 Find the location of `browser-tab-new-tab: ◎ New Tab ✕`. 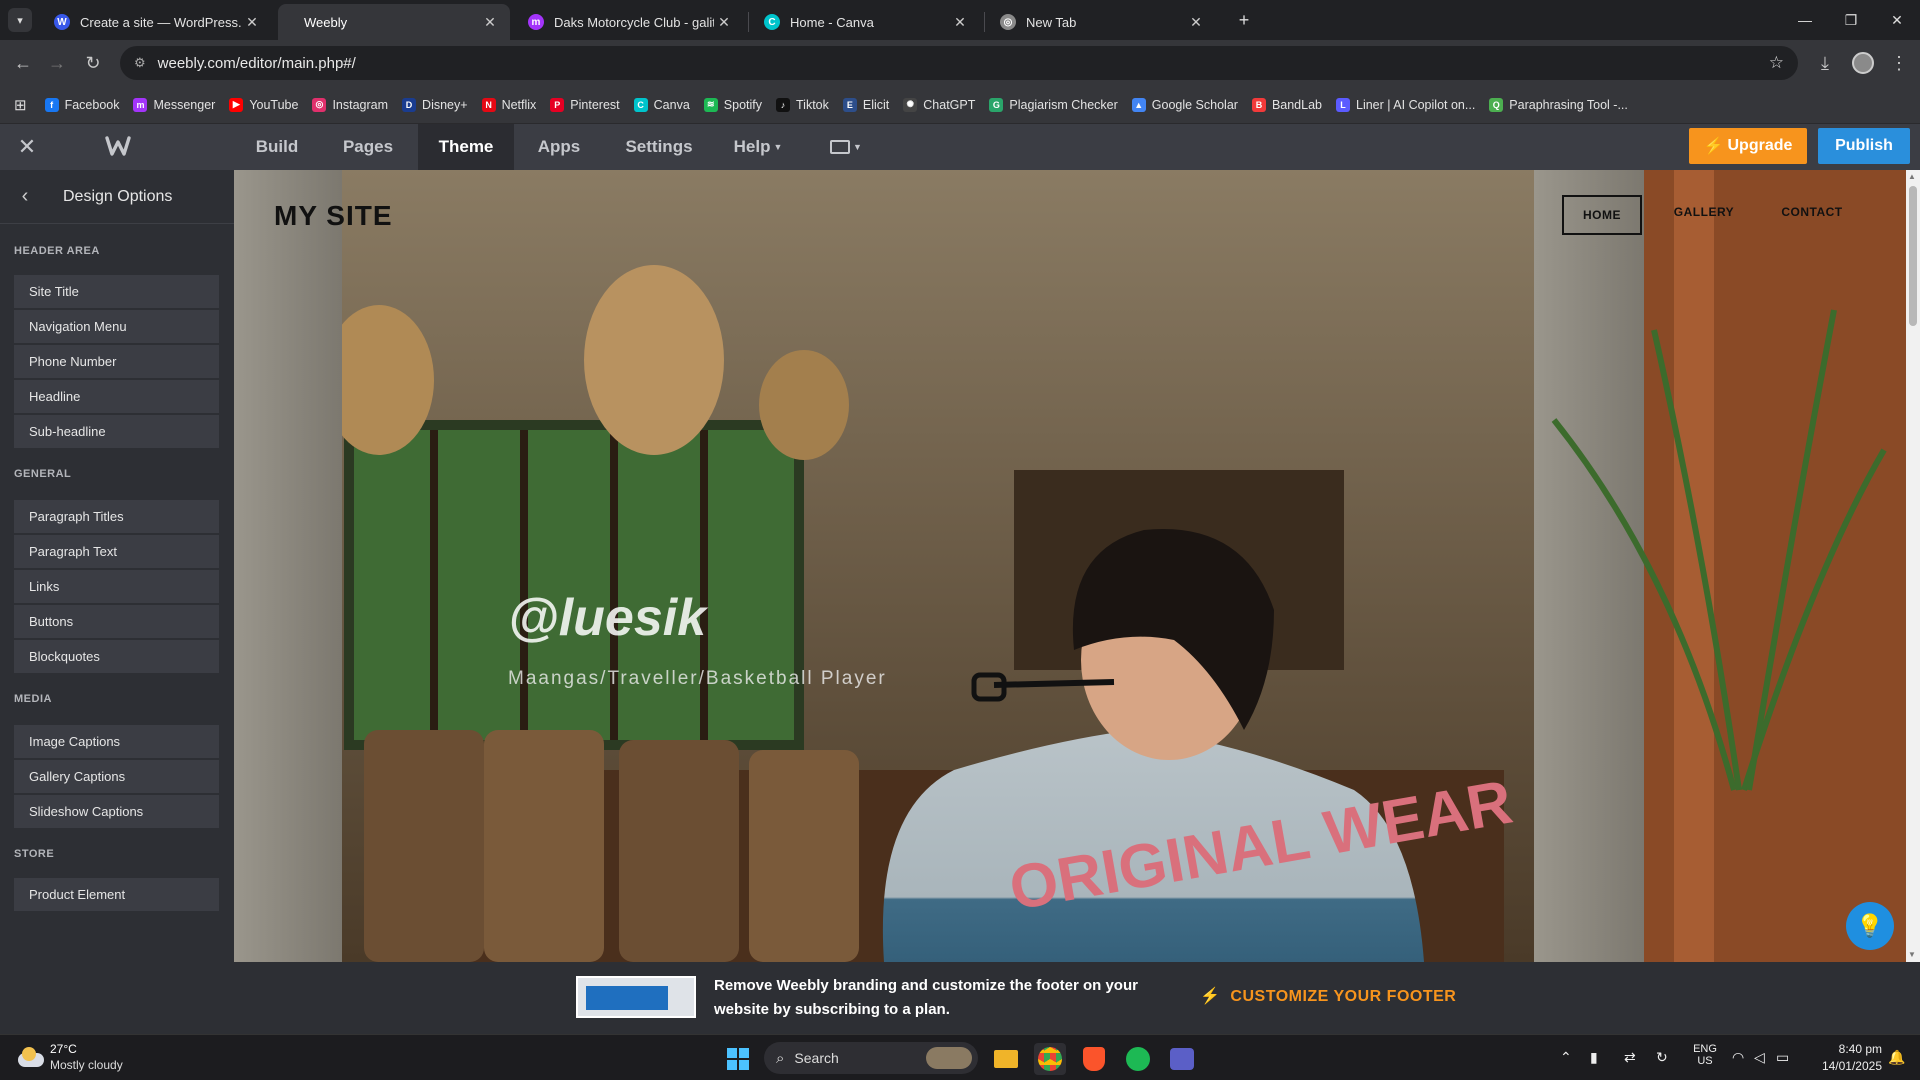

browser-tab-new-tab: ◎ New Tab ✕ is located at coordinates (1101, 22).